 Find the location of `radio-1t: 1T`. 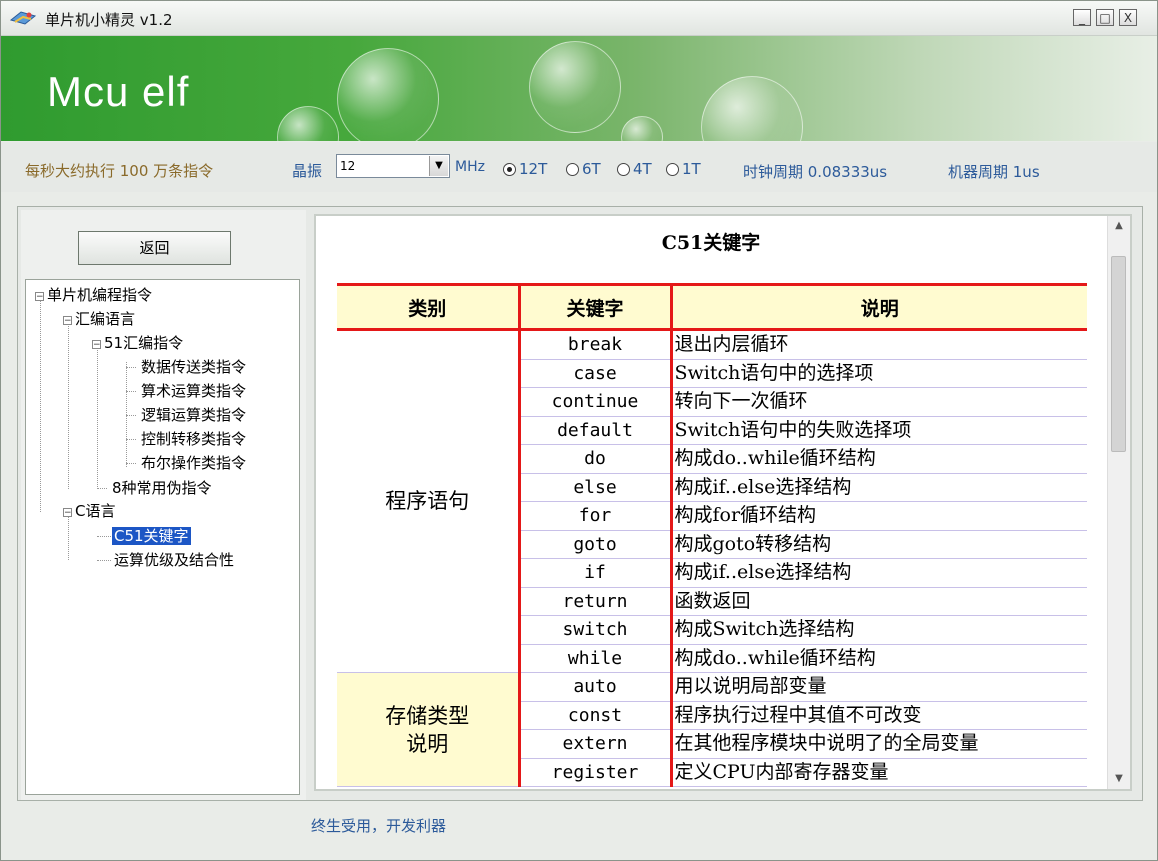

radio-1t: 1T is located at coordinates (683, 169).